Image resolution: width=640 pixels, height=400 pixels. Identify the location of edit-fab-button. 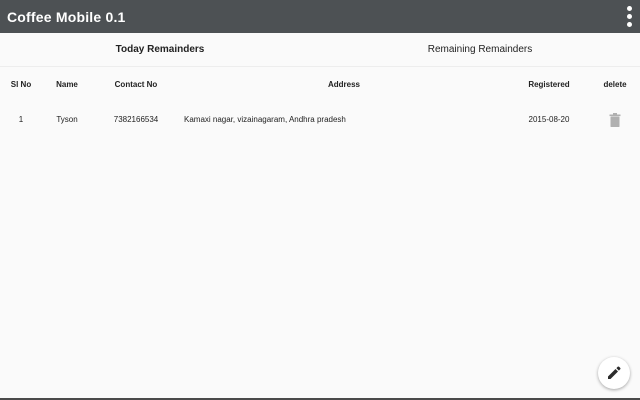
(614, 373).